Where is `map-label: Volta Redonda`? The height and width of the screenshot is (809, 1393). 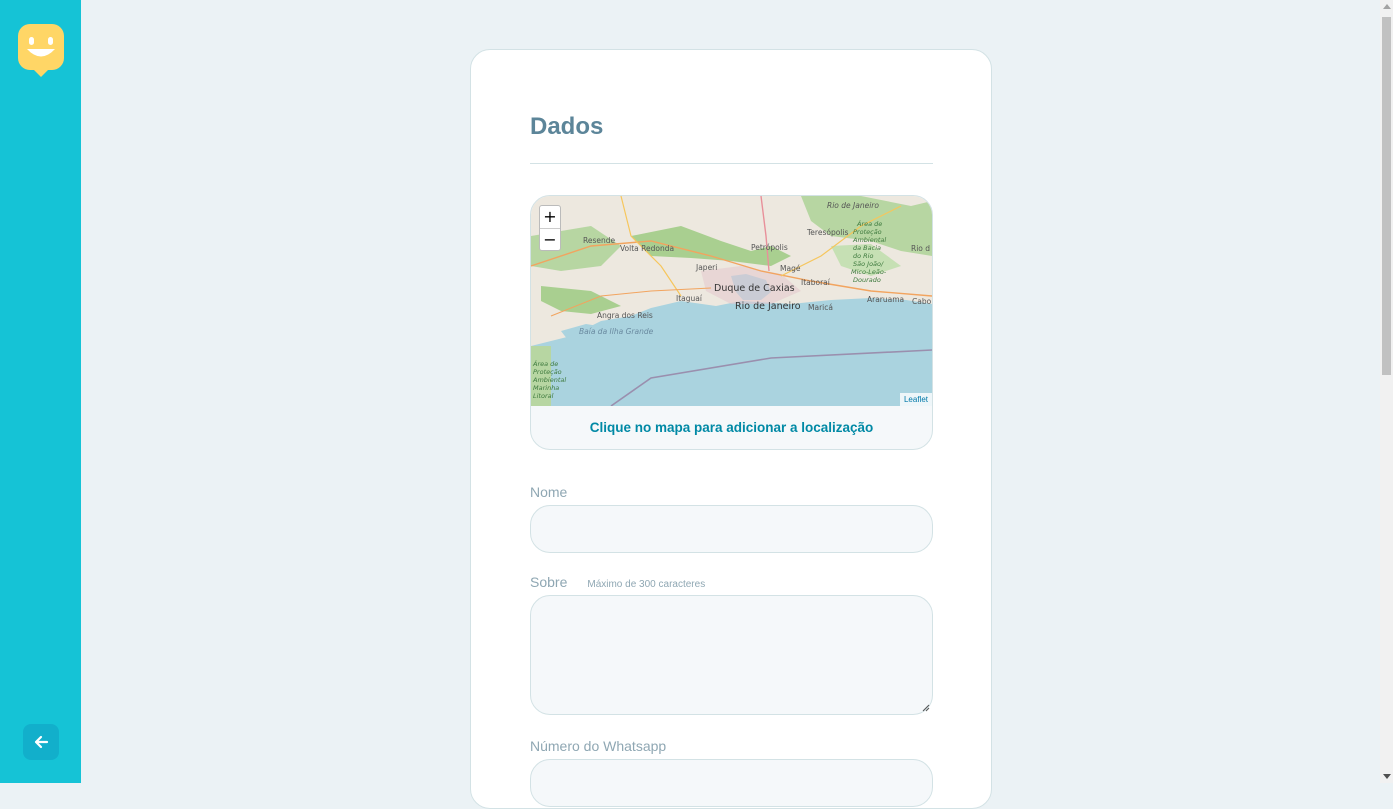 map-label: Volta Redonda is located at coordinates (647, 248).